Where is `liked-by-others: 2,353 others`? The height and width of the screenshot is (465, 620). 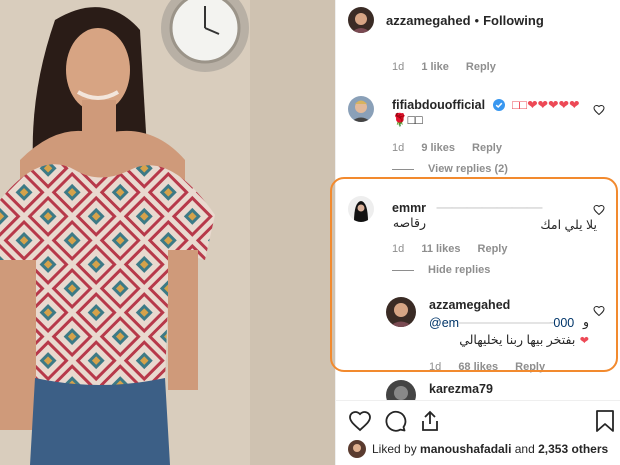
liked-by-others: 2,353 others is located at coordinates (573, 449).